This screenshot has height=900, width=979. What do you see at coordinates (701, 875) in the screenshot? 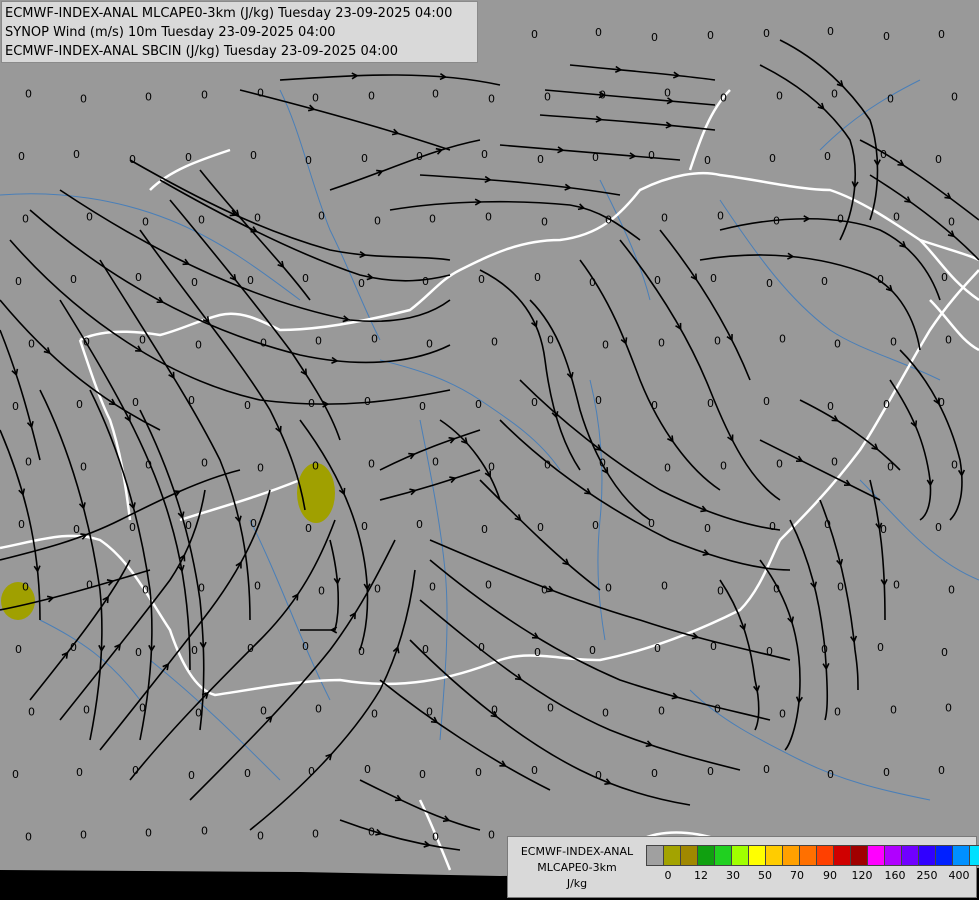
I see `legend-tick: 12` at bounding box center [701, 875].